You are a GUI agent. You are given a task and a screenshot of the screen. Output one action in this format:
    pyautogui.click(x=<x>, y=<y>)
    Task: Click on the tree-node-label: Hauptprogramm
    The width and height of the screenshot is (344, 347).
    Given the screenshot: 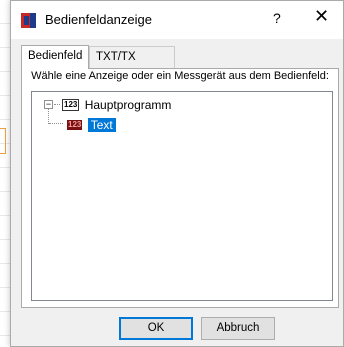 What is the action you would take?
    pyautogui.click(x=128, y=104)
    